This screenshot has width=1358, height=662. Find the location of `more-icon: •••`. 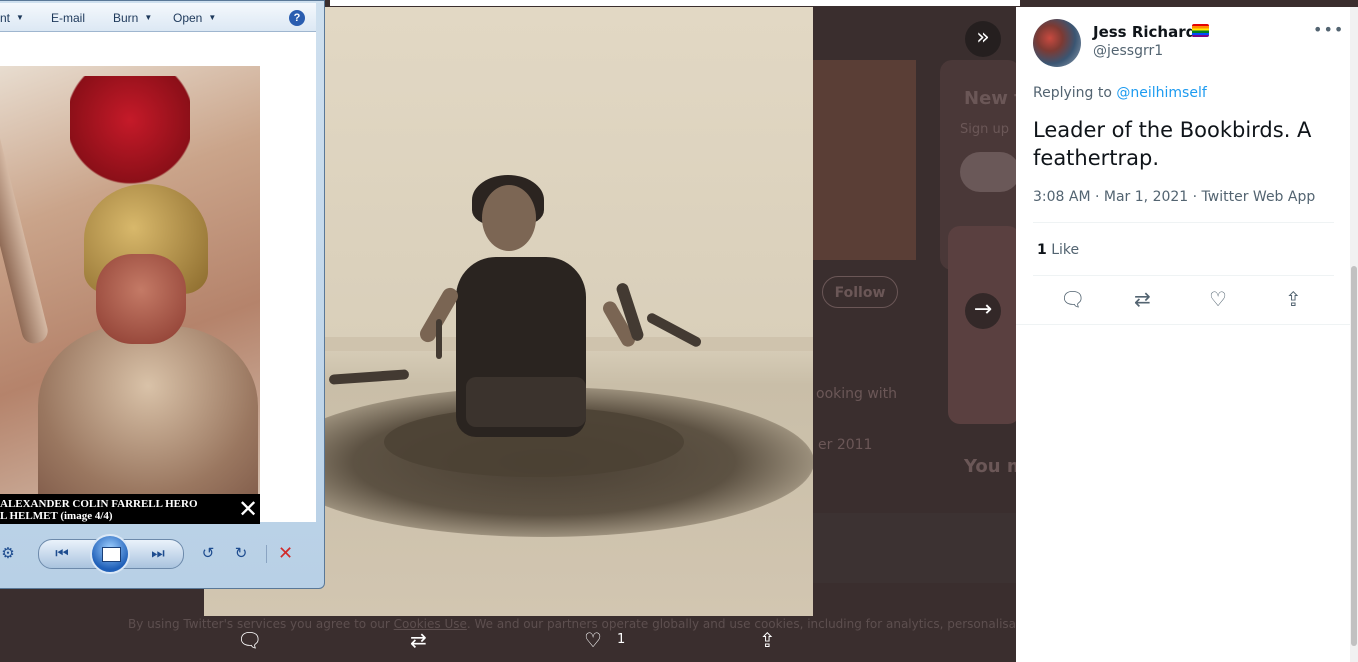

more-icon: ••• is located at coordinates (1328, 29).